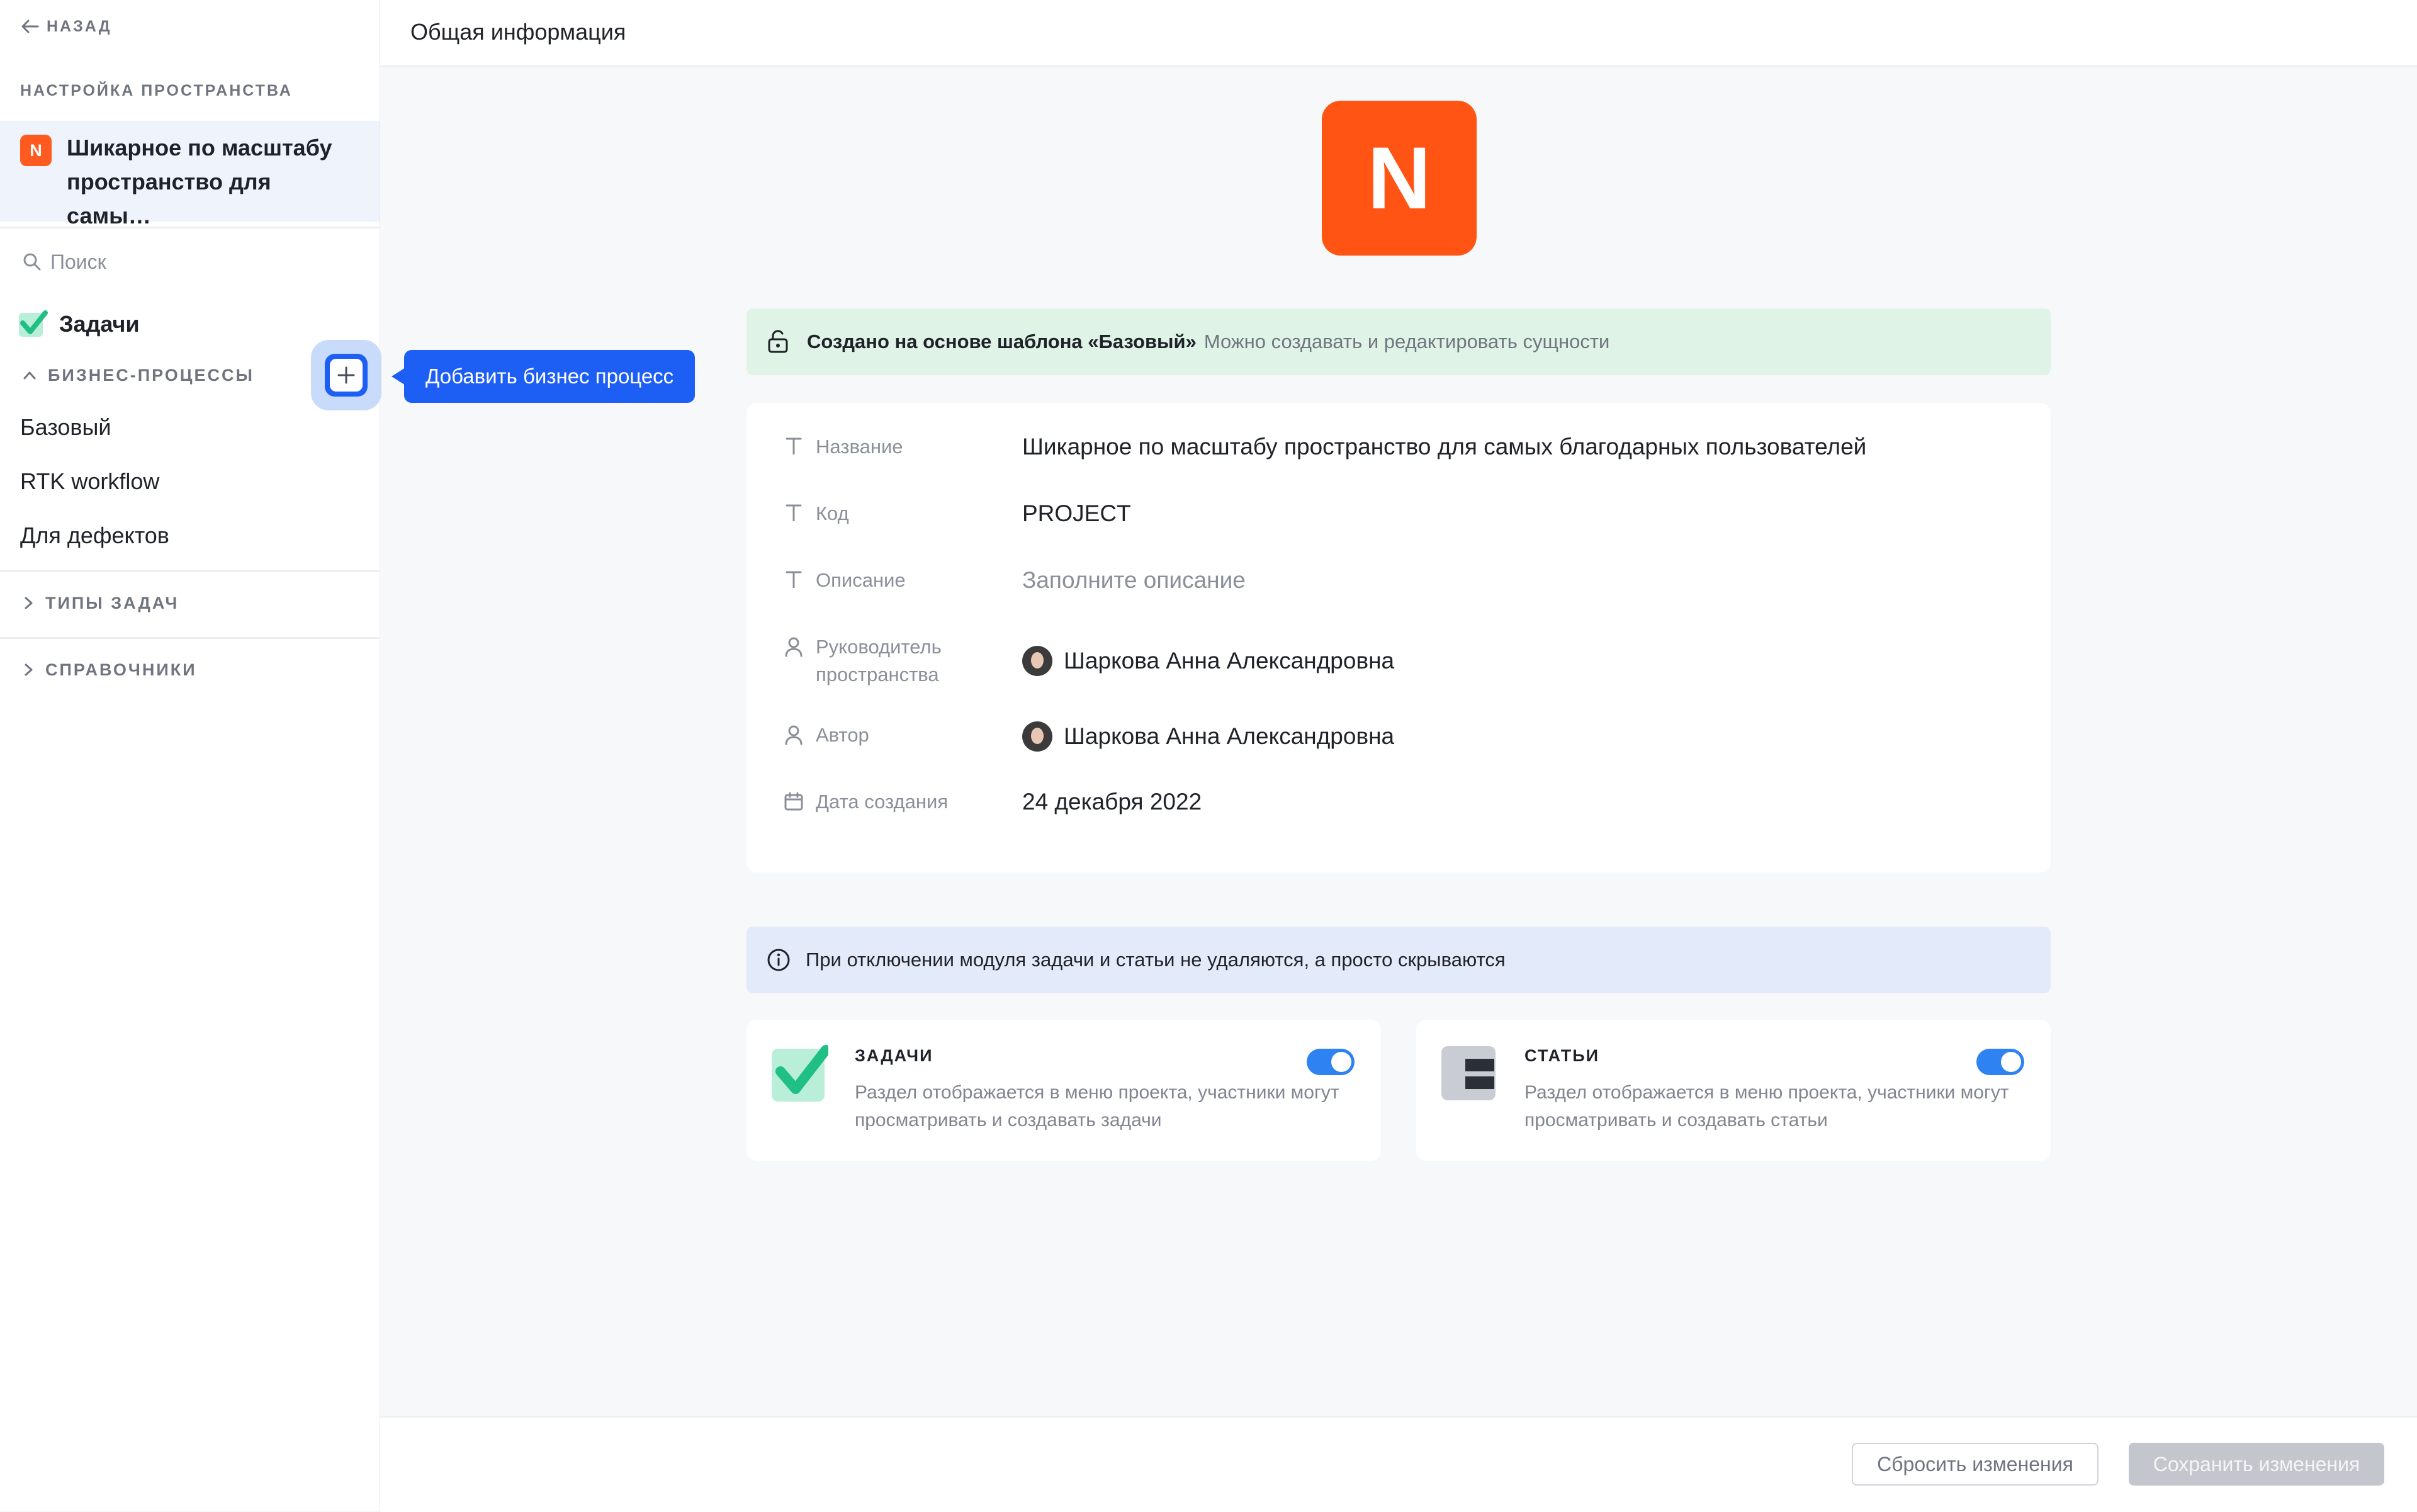 Image resolution: width=2417 pixels, height=1512 pixels. Describe the element at coordinates (78, 261) in the screenshot. I see `search-placeholder: Поиск` at that location.